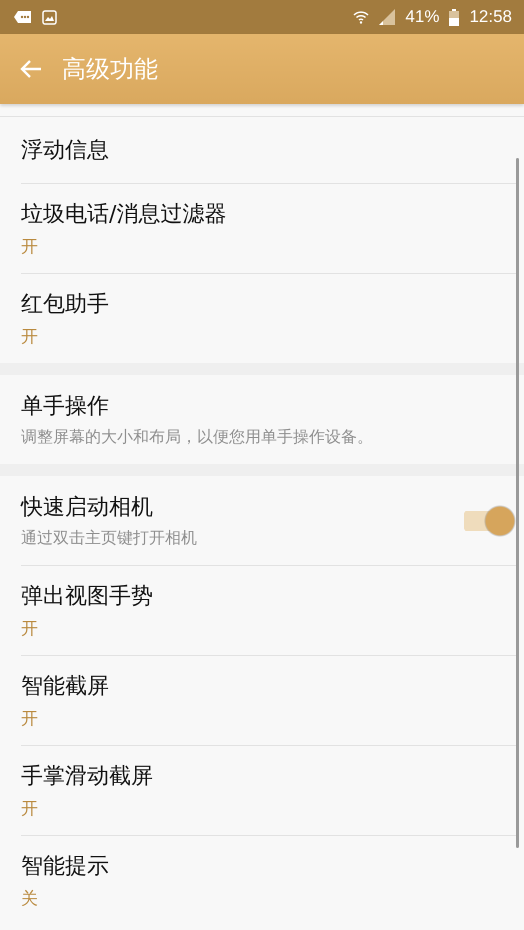 Image resolution: width=524 pixels, height=930 pixels. I want to click on signal-icon, so click(387, 17).